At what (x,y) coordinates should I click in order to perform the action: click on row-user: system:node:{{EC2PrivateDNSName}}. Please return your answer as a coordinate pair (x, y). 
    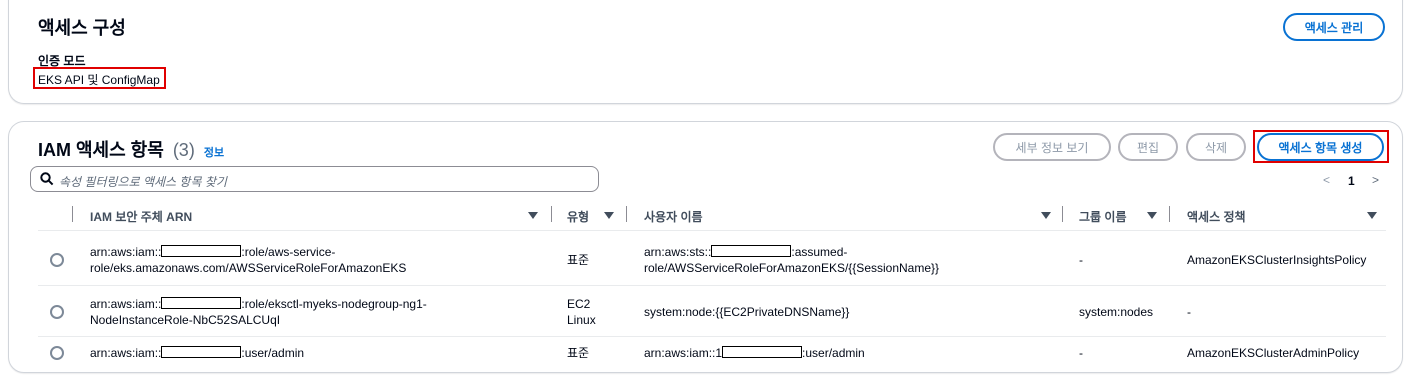
    Looking at the image, I should click on (747, 312).